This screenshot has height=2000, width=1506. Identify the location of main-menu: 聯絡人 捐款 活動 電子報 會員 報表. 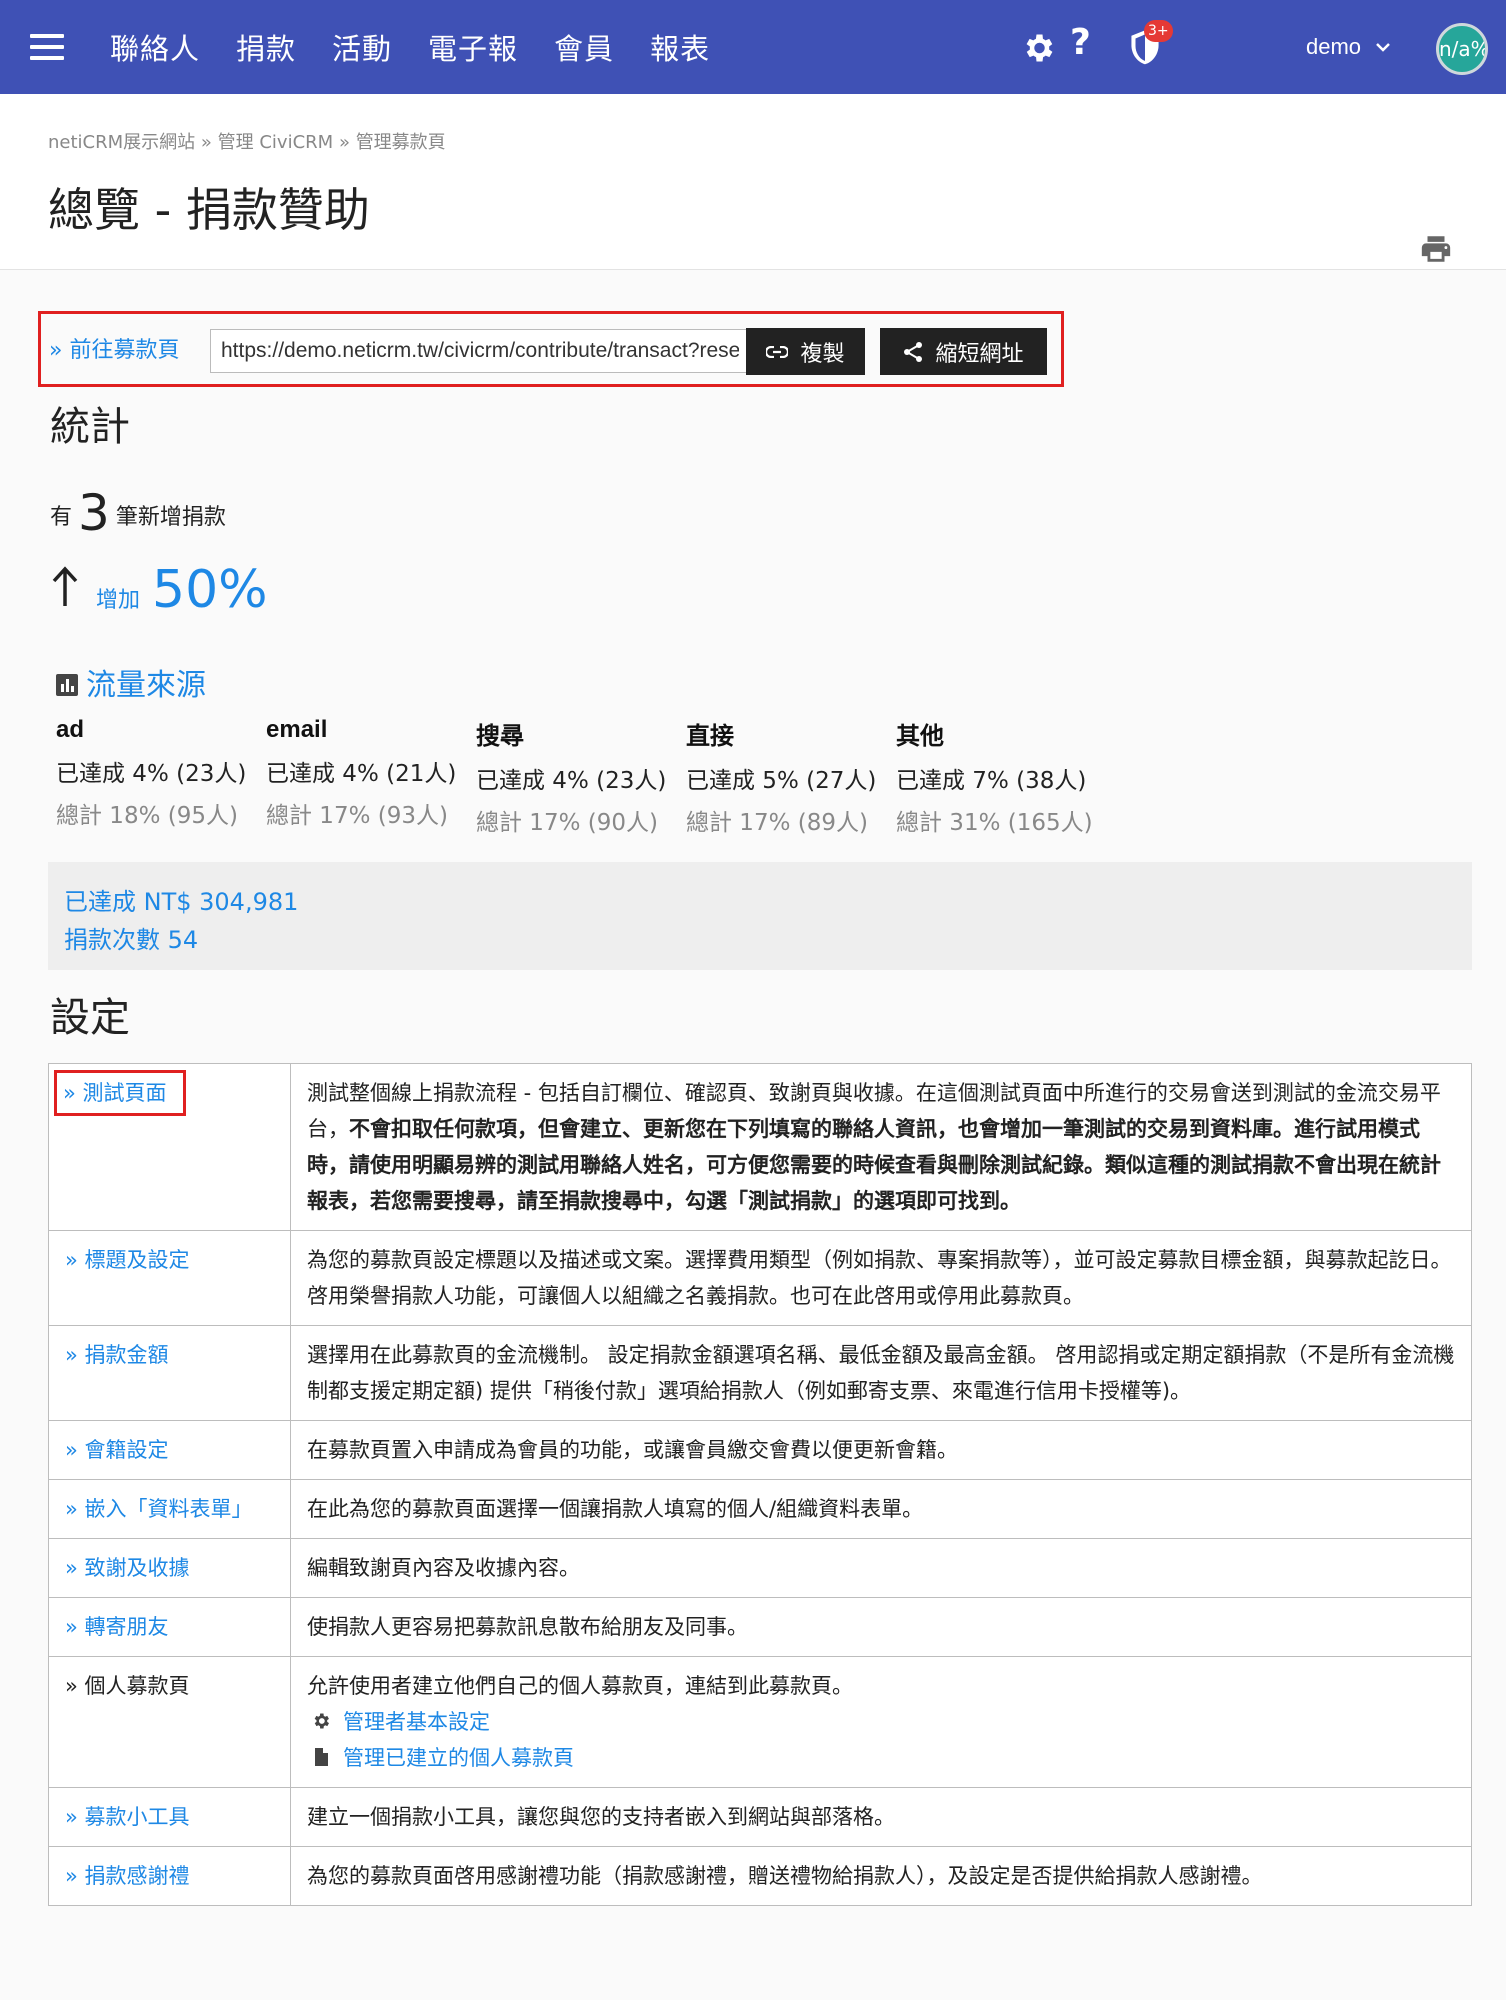
(428, 47).